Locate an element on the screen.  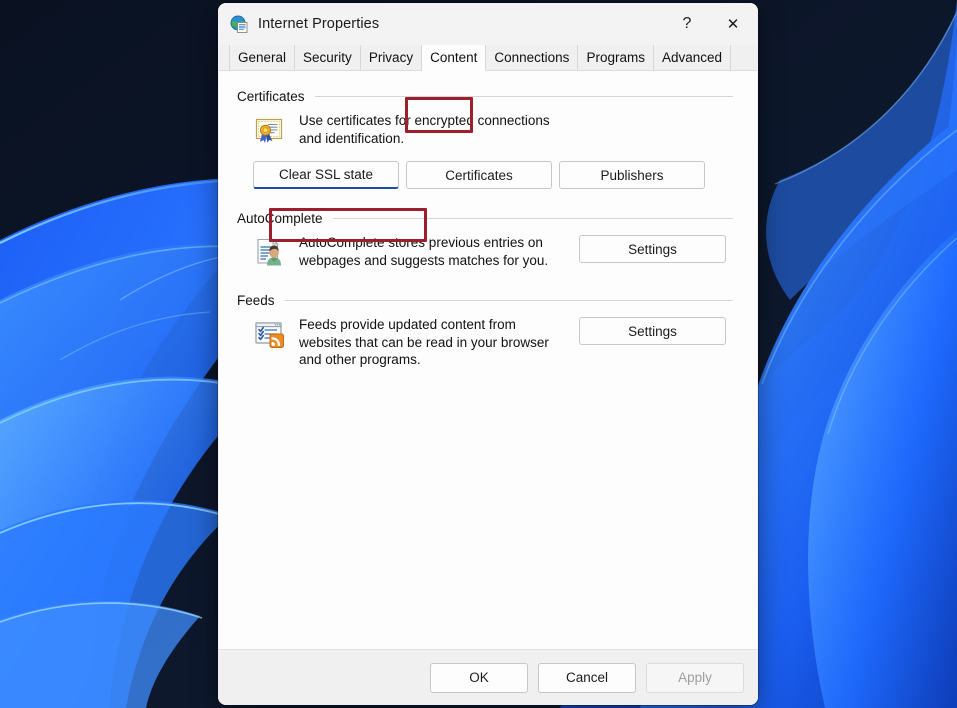
tab-advanced: Advanced is located at coordinates (692, 57).